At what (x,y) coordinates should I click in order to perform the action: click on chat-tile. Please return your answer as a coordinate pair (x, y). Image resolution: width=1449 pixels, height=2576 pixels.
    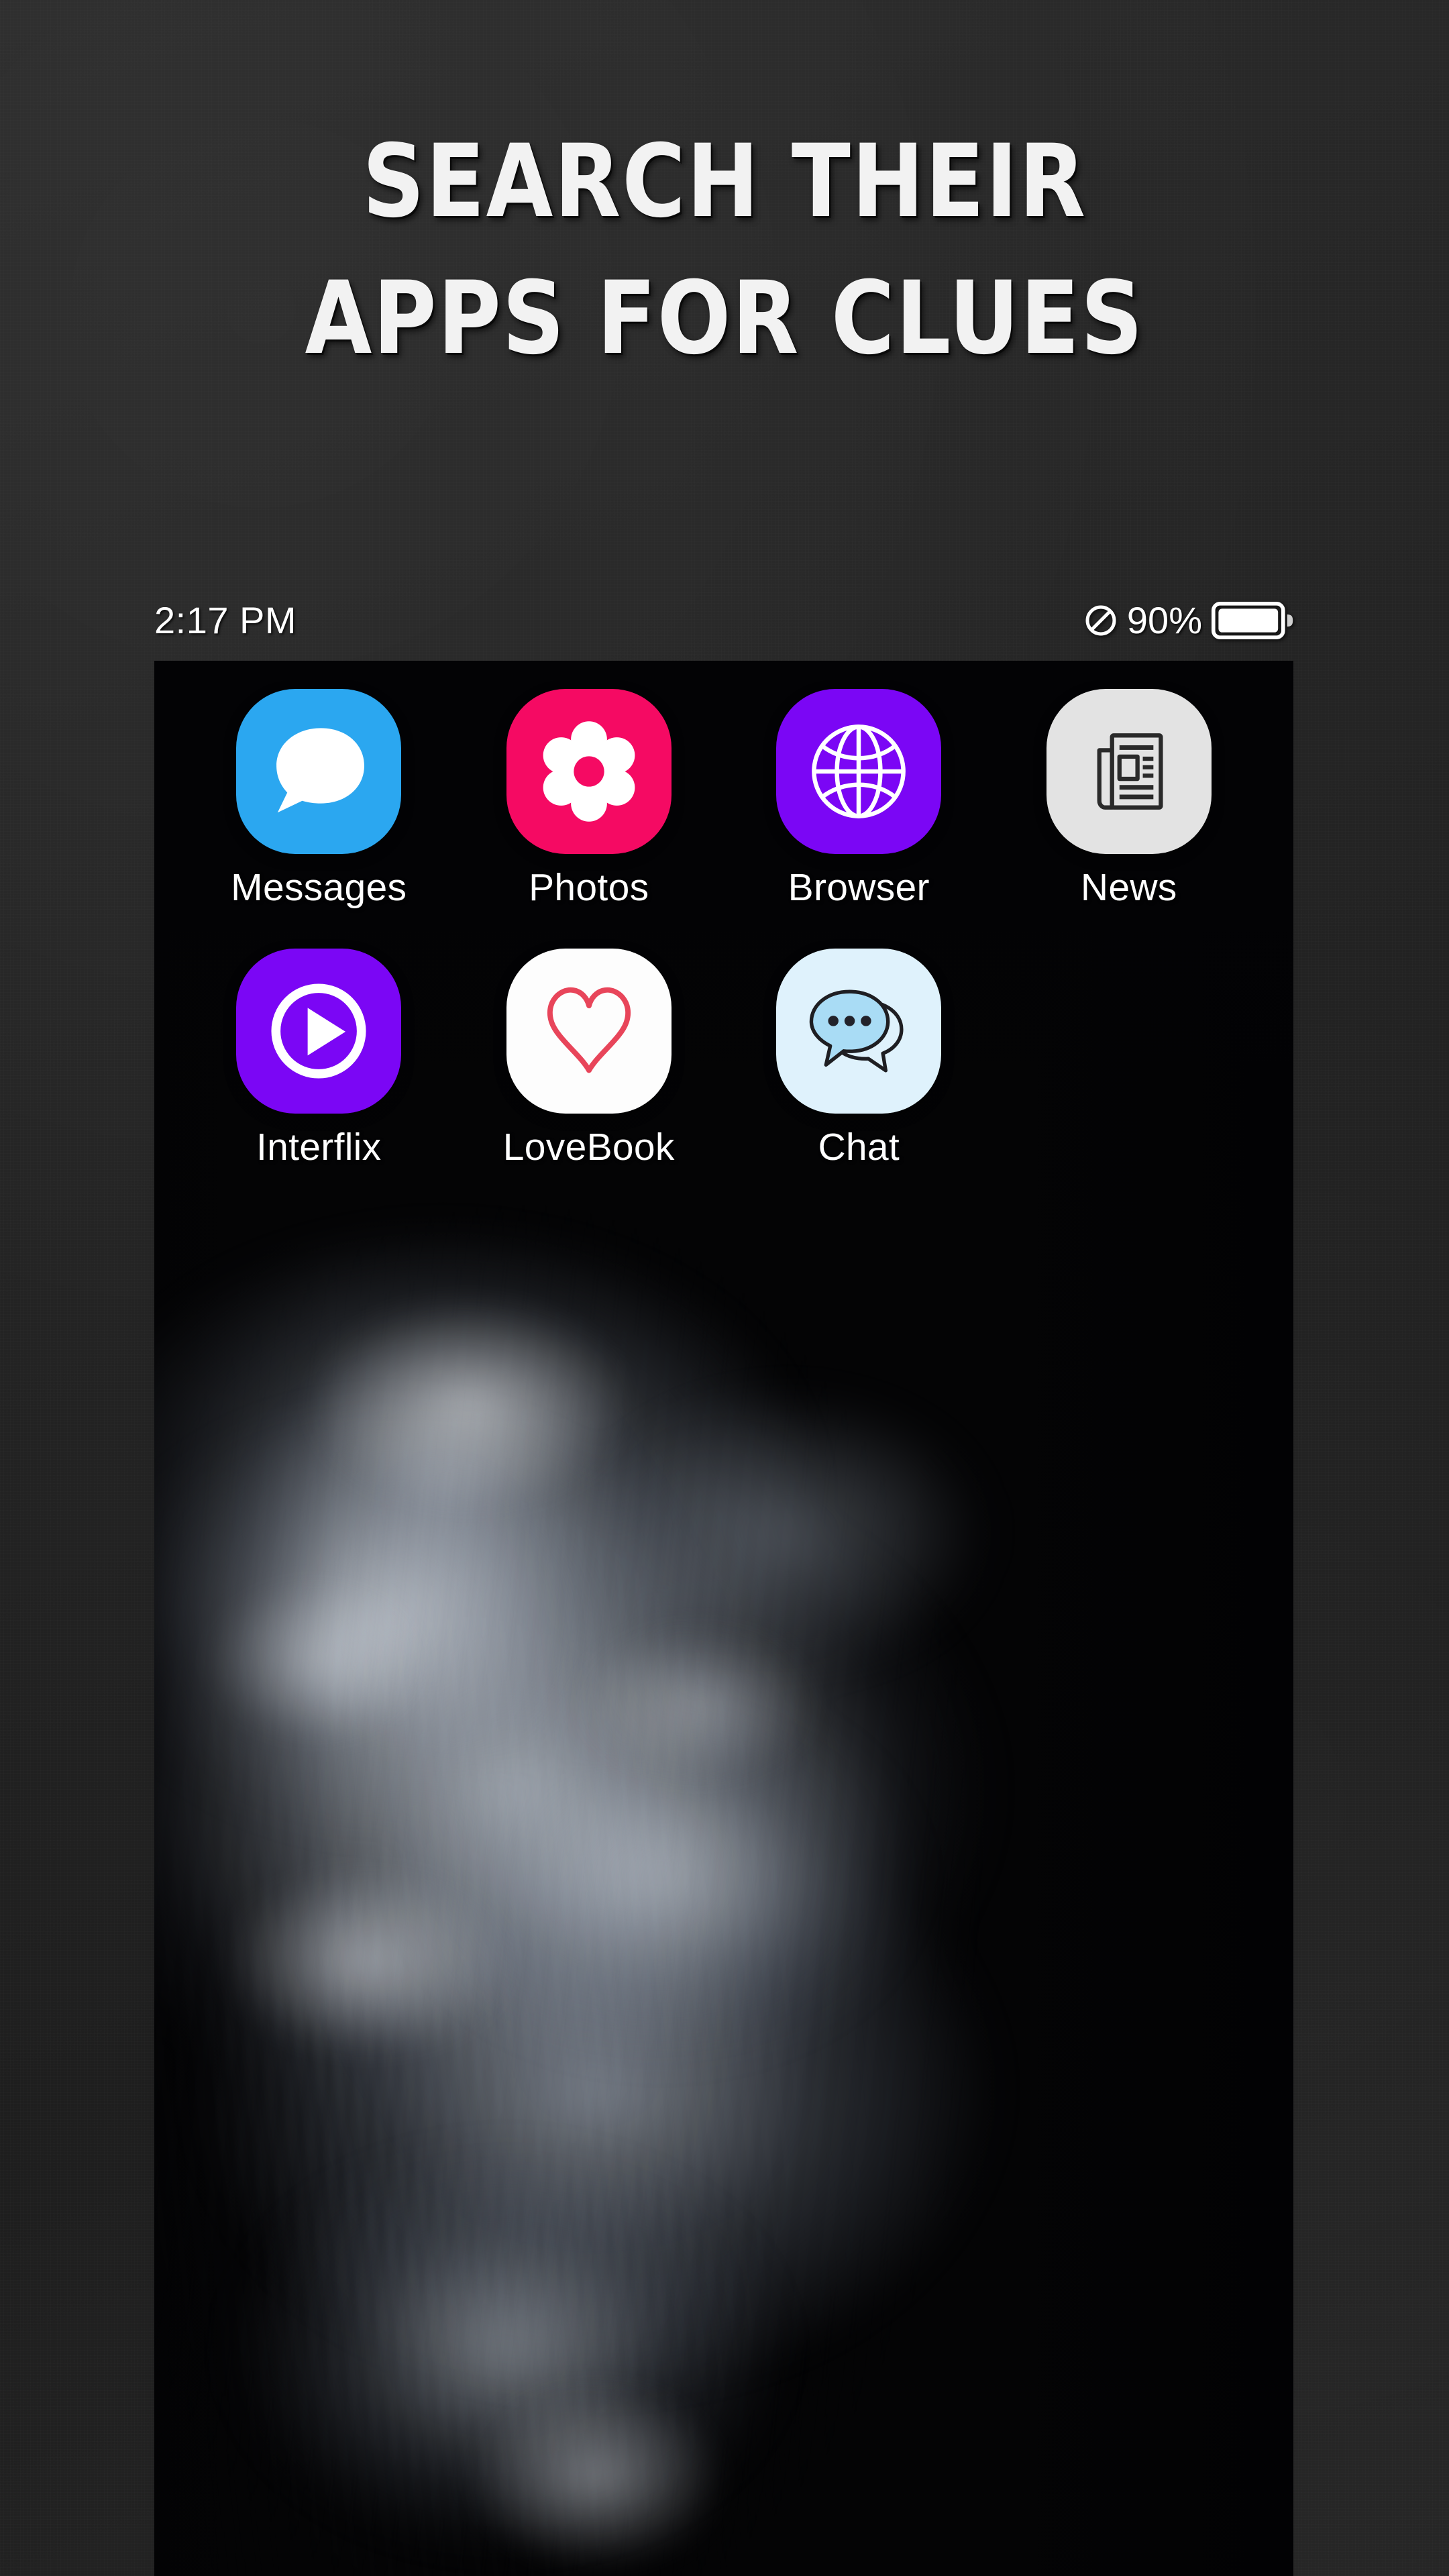
    Looking at the image, I should click on (859, 1031).